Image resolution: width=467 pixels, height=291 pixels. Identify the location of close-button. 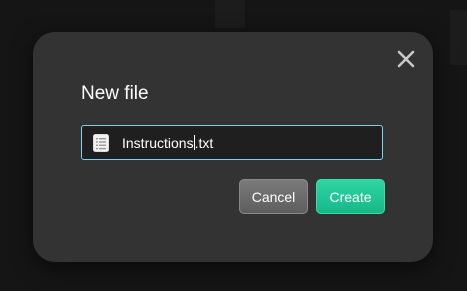
(406, 59).